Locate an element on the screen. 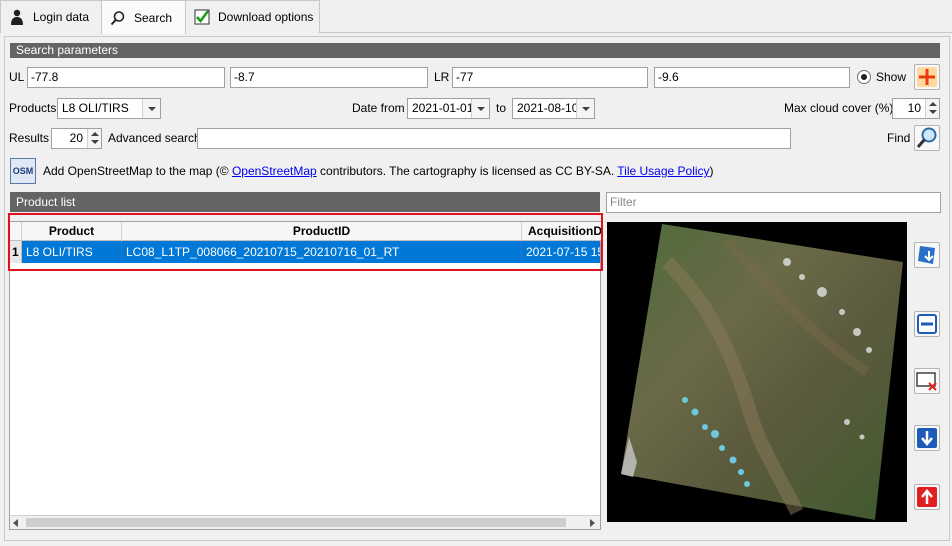 The height and width of the screenshot is (546, 952). date-from-picker: 2021-01-01 is located at coordinates (448, 108).